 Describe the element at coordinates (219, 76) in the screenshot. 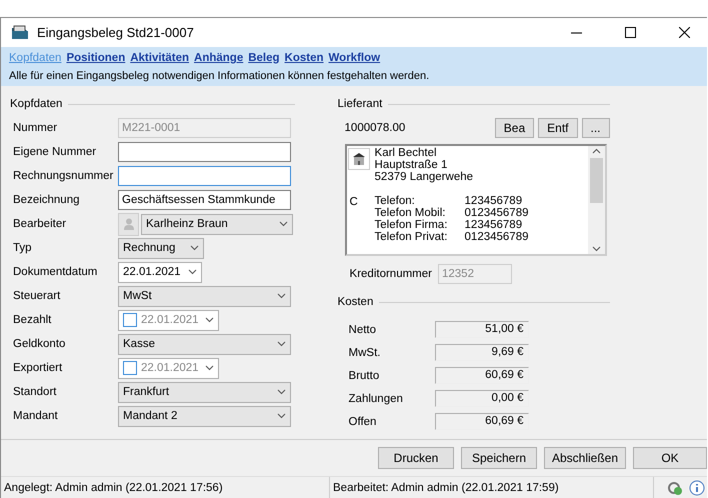

I see `description-text: Alle für einen Eingangsbeleg notwendigen Informationen können festgehalten werden.` at that location.